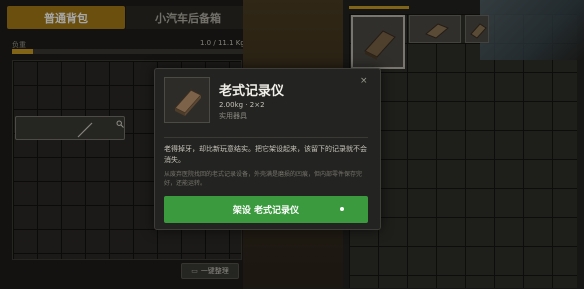 Image resolution: width=584 pixels, height=289 pixels. I want to click on deploy-button-label: 架设 老式记录仪, so click(266, 211).